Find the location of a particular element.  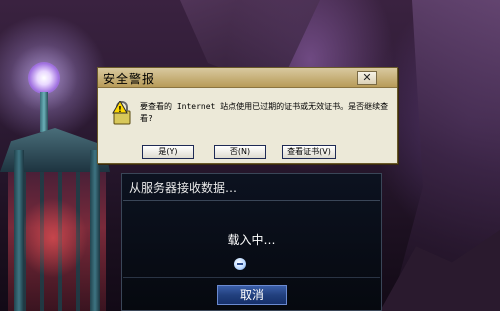

security-warning-icon: ! is located at coordinates (121, 113).